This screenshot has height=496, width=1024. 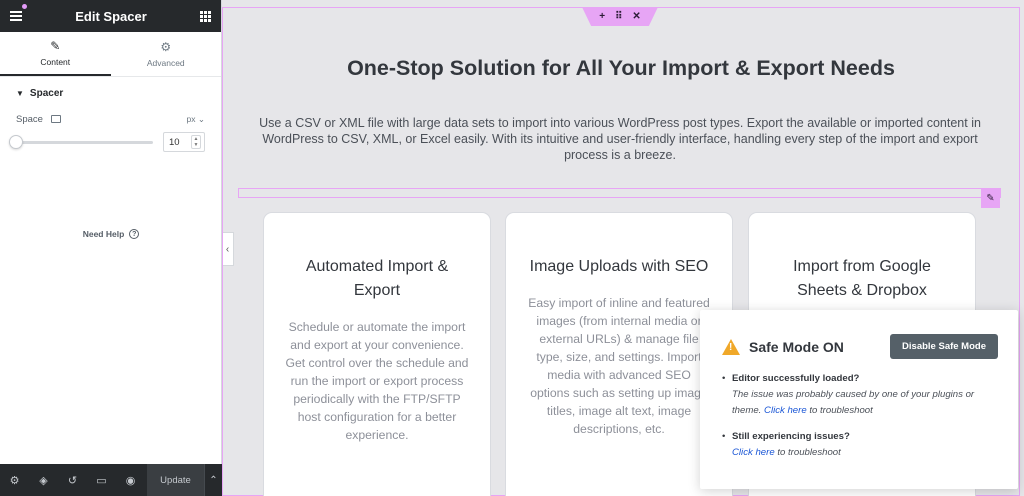 I want to click on unit-selector: px ⌄, so click(x=196, y=119).